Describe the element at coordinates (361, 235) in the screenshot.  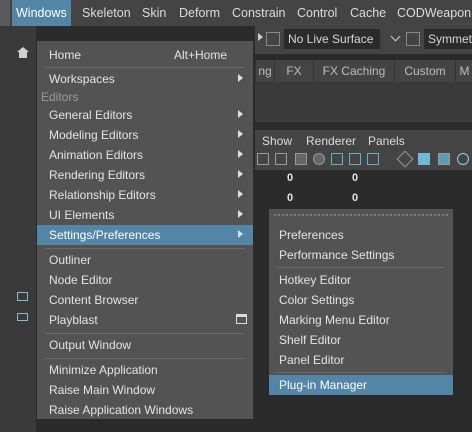
I see `submenu-item-preferences: Preferences` at that location.